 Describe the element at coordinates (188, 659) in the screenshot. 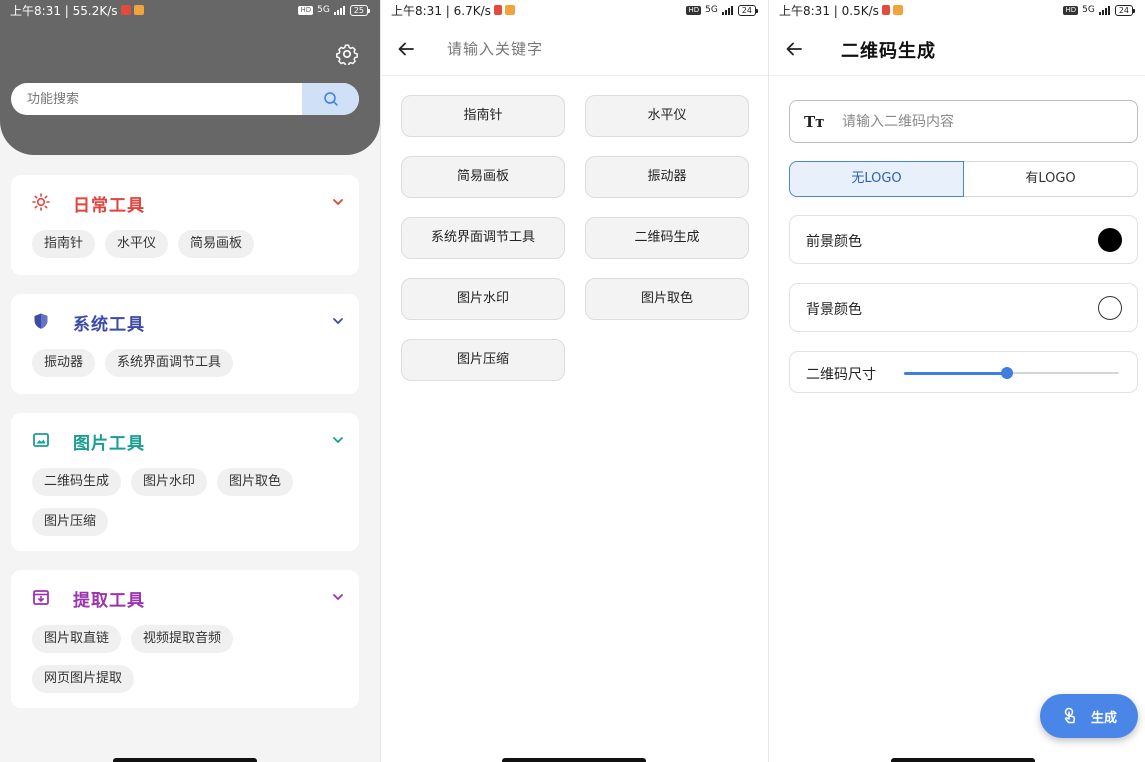

I see `category-items: 图片取直链 视频提取音频 网页图片提取` at that location.